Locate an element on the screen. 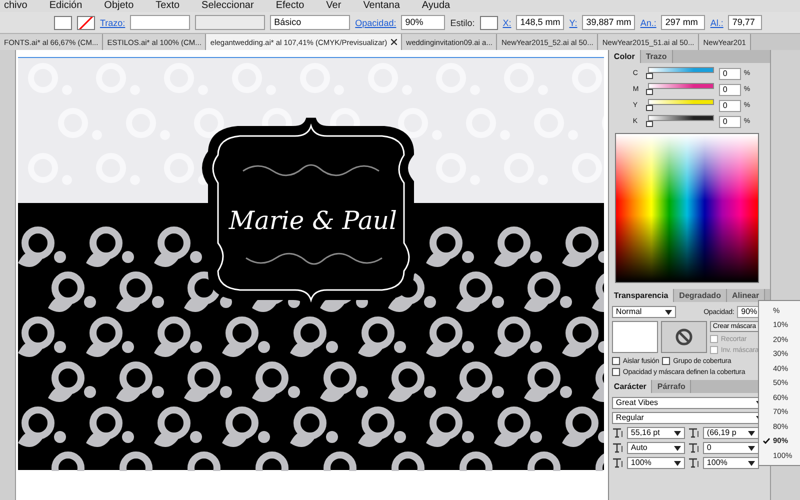 The image size is (800, 500). horizontal-scale-icon is located at coordinates (694, 463).